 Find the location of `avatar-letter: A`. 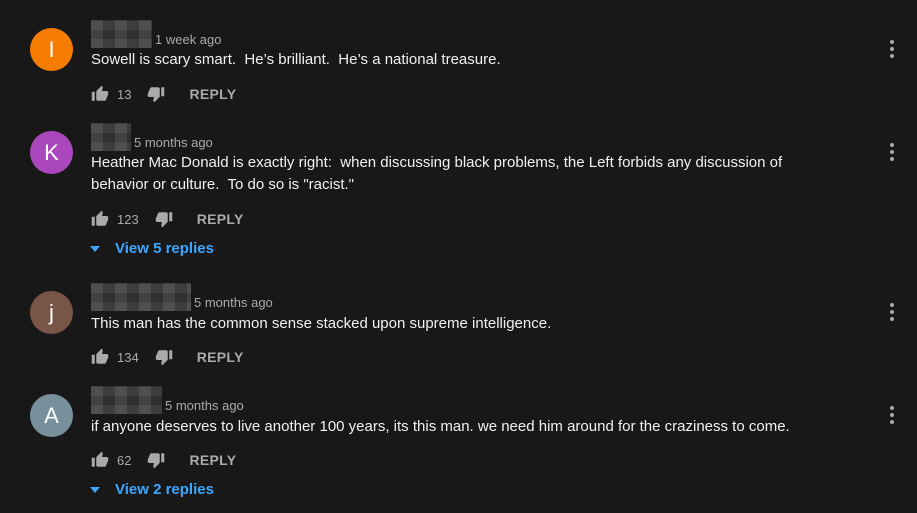

avatar-letter: A is located at coordinates (51, 415).